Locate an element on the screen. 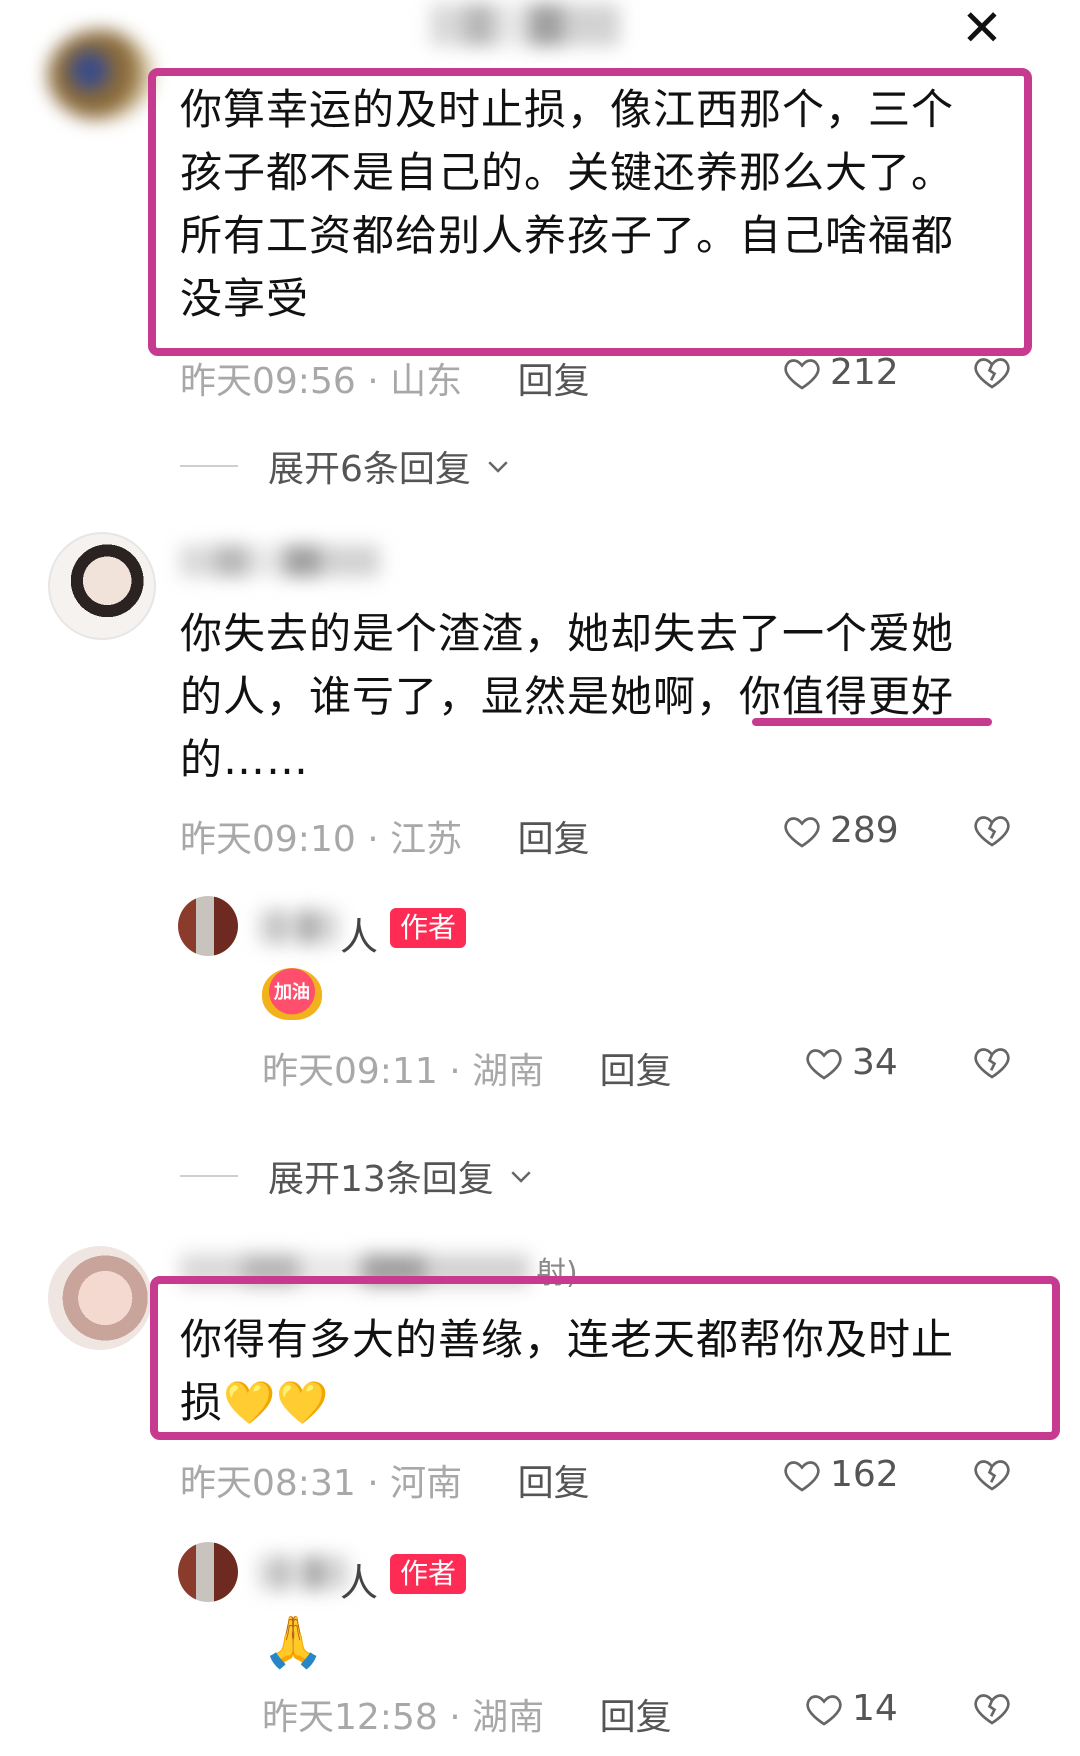 The width and height of the screenshot is (1080, 1756). expand-replies: 展开13条回复 is located at coordinates (358, 1176).